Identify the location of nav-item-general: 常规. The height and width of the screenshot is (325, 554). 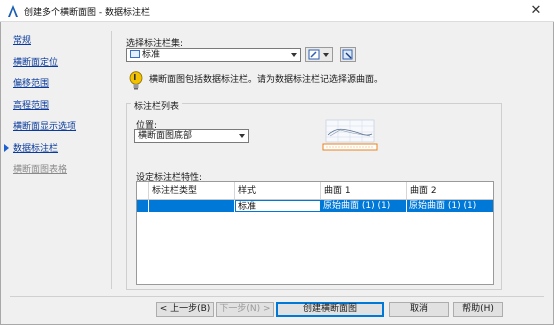
(54, 44).